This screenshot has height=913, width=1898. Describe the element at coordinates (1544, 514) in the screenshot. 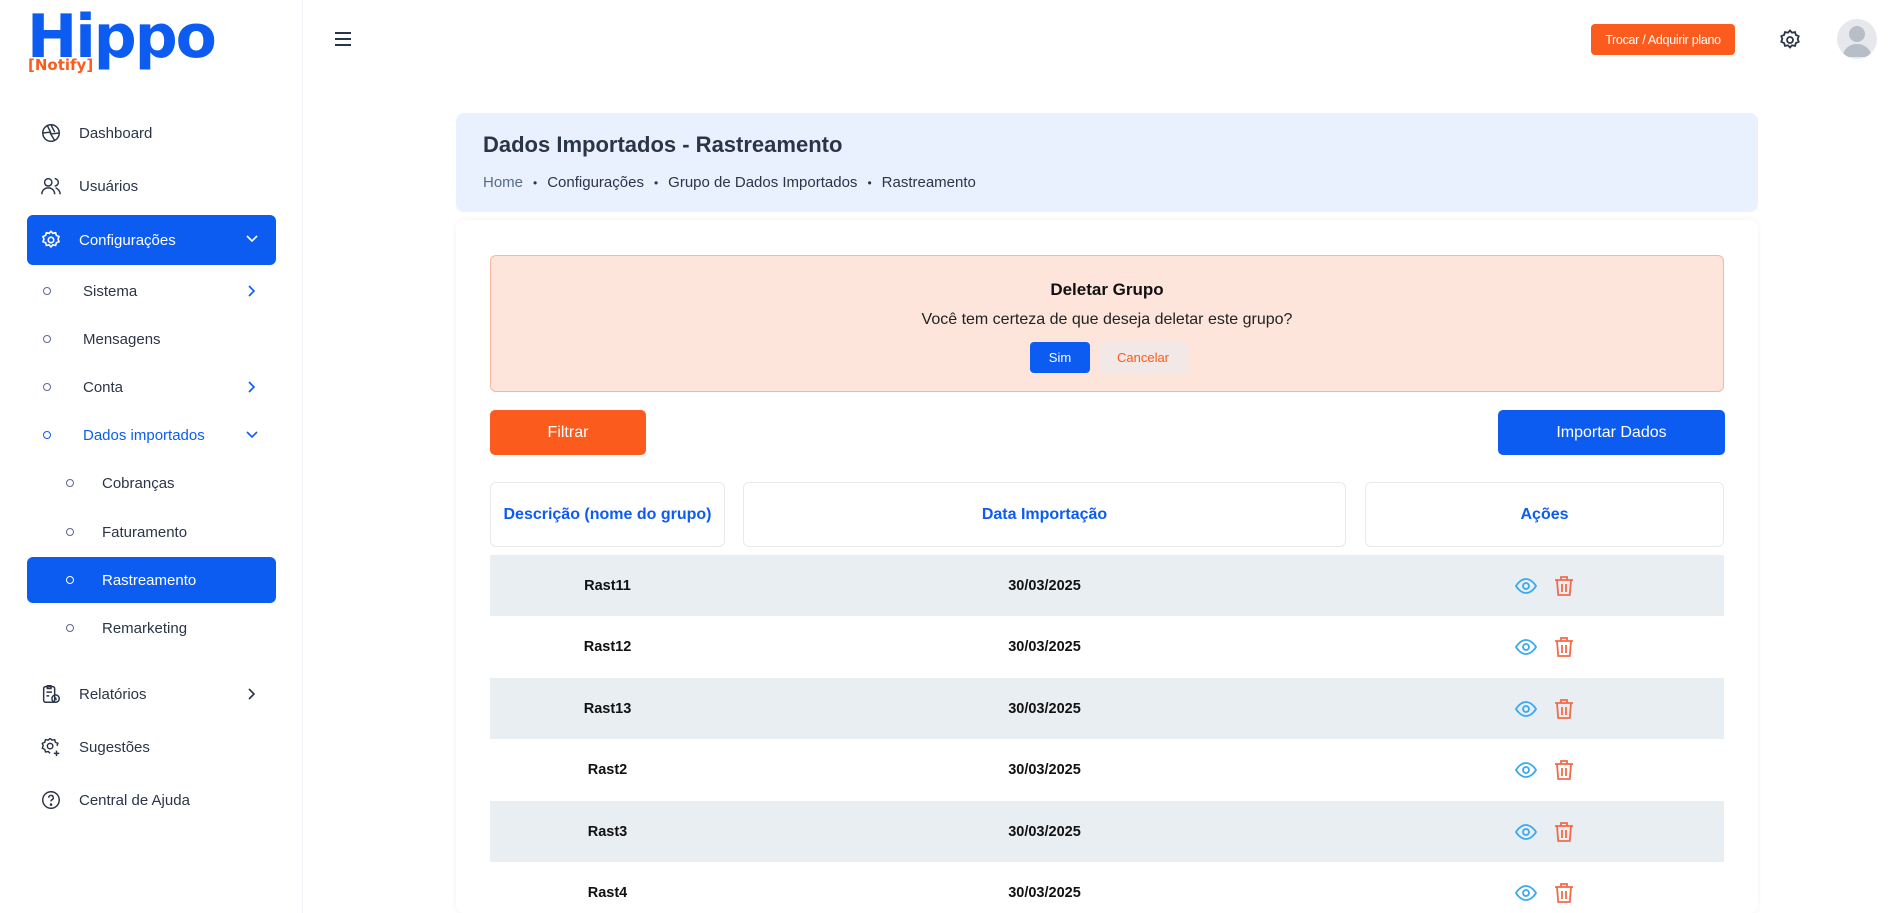

I see `column-header-actions: Ações` at that location.